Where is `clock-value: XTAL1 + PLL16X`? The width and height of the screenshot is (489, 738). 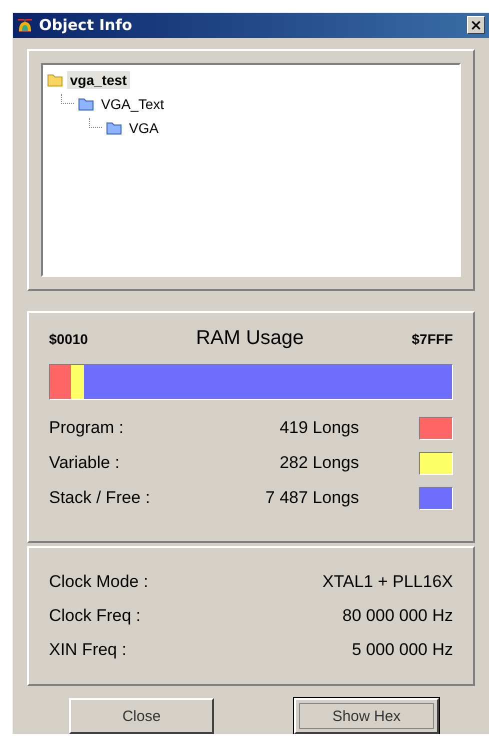
clock-value: XTAL1 + PLL16X is located at coordinates (387, 582).